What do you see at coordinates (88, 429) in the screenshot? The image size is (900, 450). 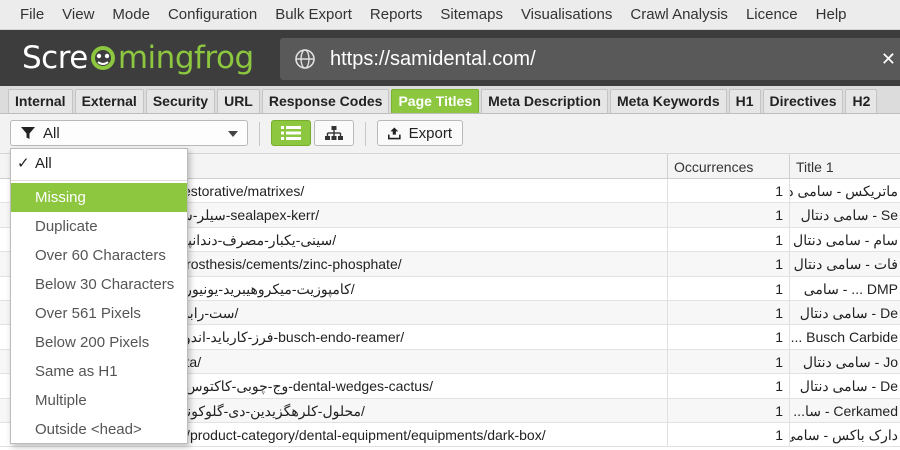 I see `dropdown-item-label: Outside <head>` at bounding box center [88, 429].